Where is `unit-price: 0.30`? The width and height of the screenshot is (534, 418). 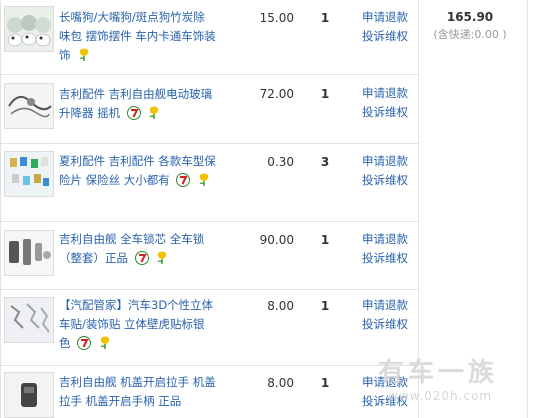
unit-price: 0.30 is located at coordinates (280, 162).